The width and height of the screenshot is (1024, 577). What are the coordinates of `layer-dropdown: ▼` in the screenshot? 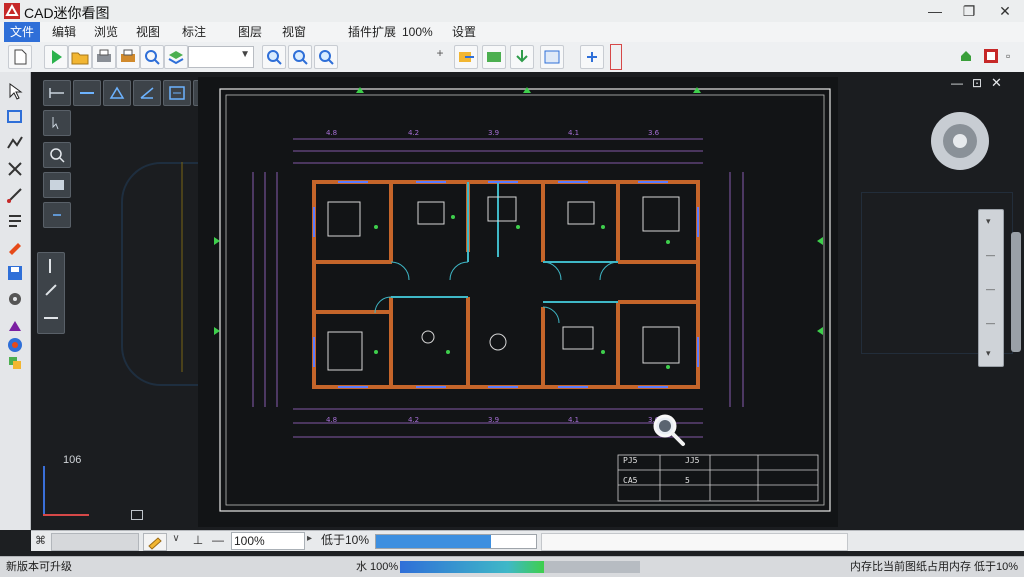 It's located at (221, 57).